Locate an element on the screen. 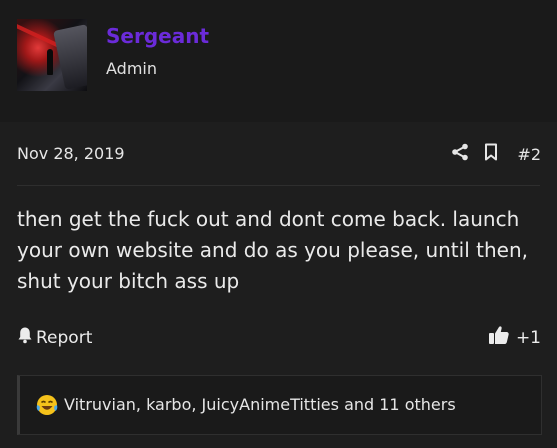  user-role: Admin is located at coordinates (131, 68).